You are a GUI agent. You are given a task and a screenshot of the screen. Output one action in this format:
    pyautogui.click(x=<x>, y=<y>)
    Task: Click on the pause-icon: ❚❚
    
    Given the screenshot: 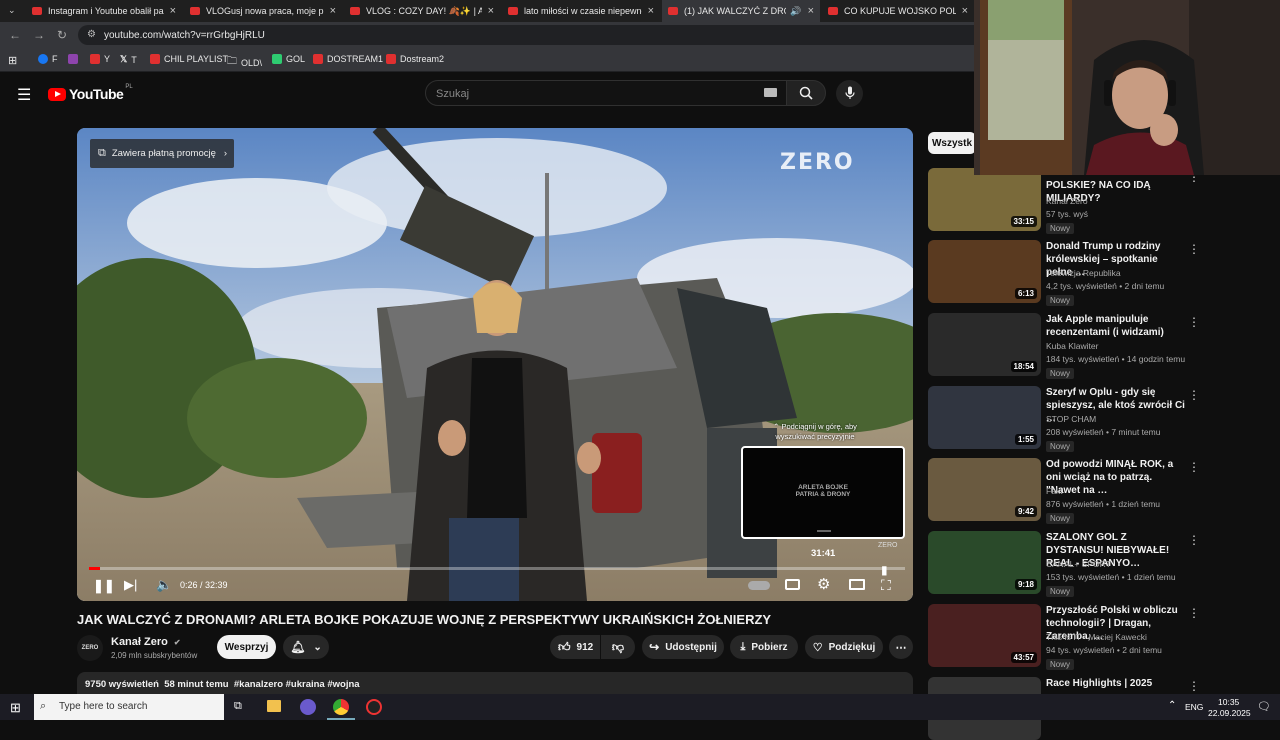 What is the action you would take?
    pyautogui.click(x=104, y=586)
    